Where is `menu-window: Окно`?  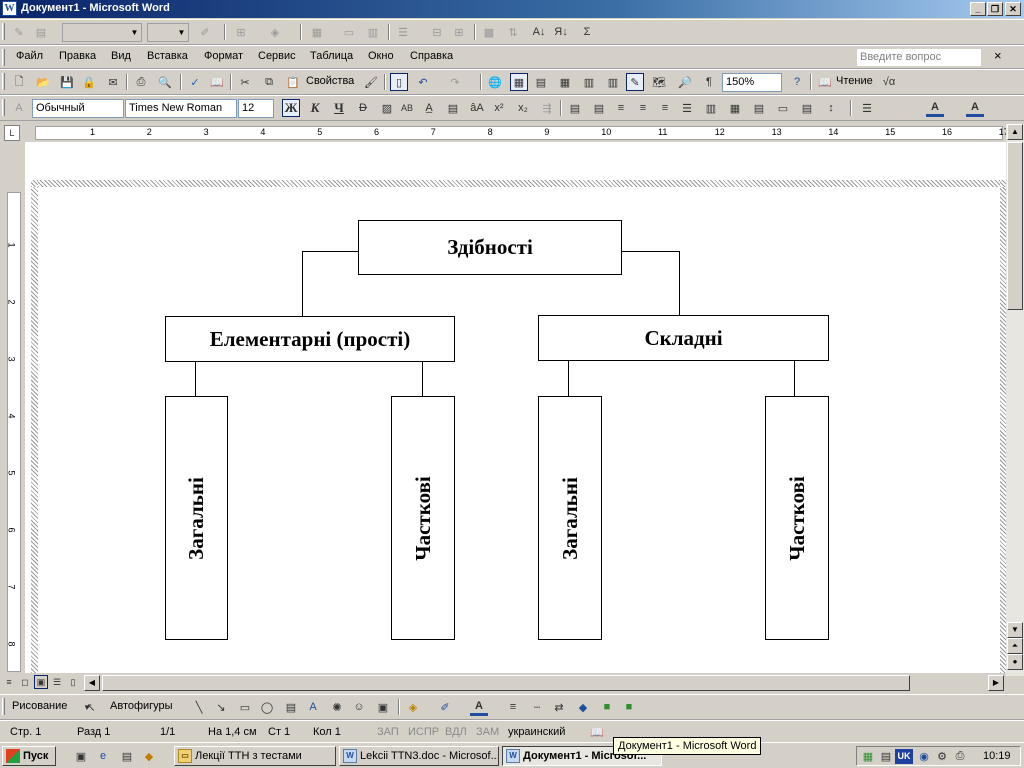
menu-window: Окно is located at coordinates (381, 56).